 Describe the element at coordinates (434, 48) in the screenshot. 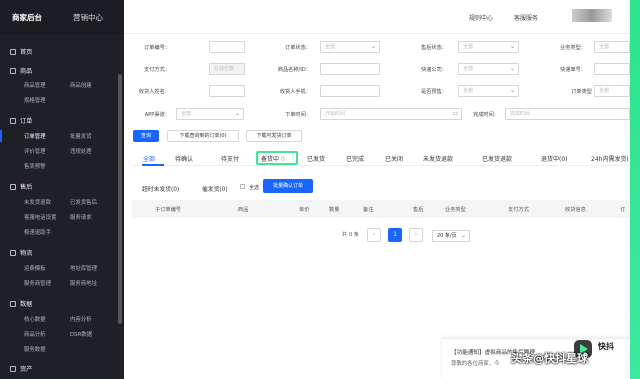

I see `filter-label-aftersale-status: 售后状态：` at that location.